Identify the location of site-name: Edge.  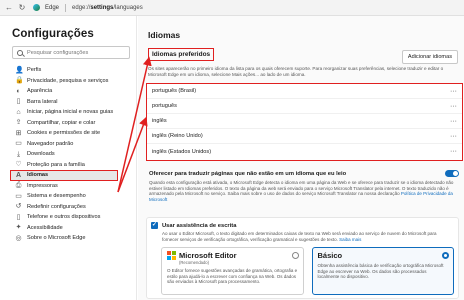
(52, 7).